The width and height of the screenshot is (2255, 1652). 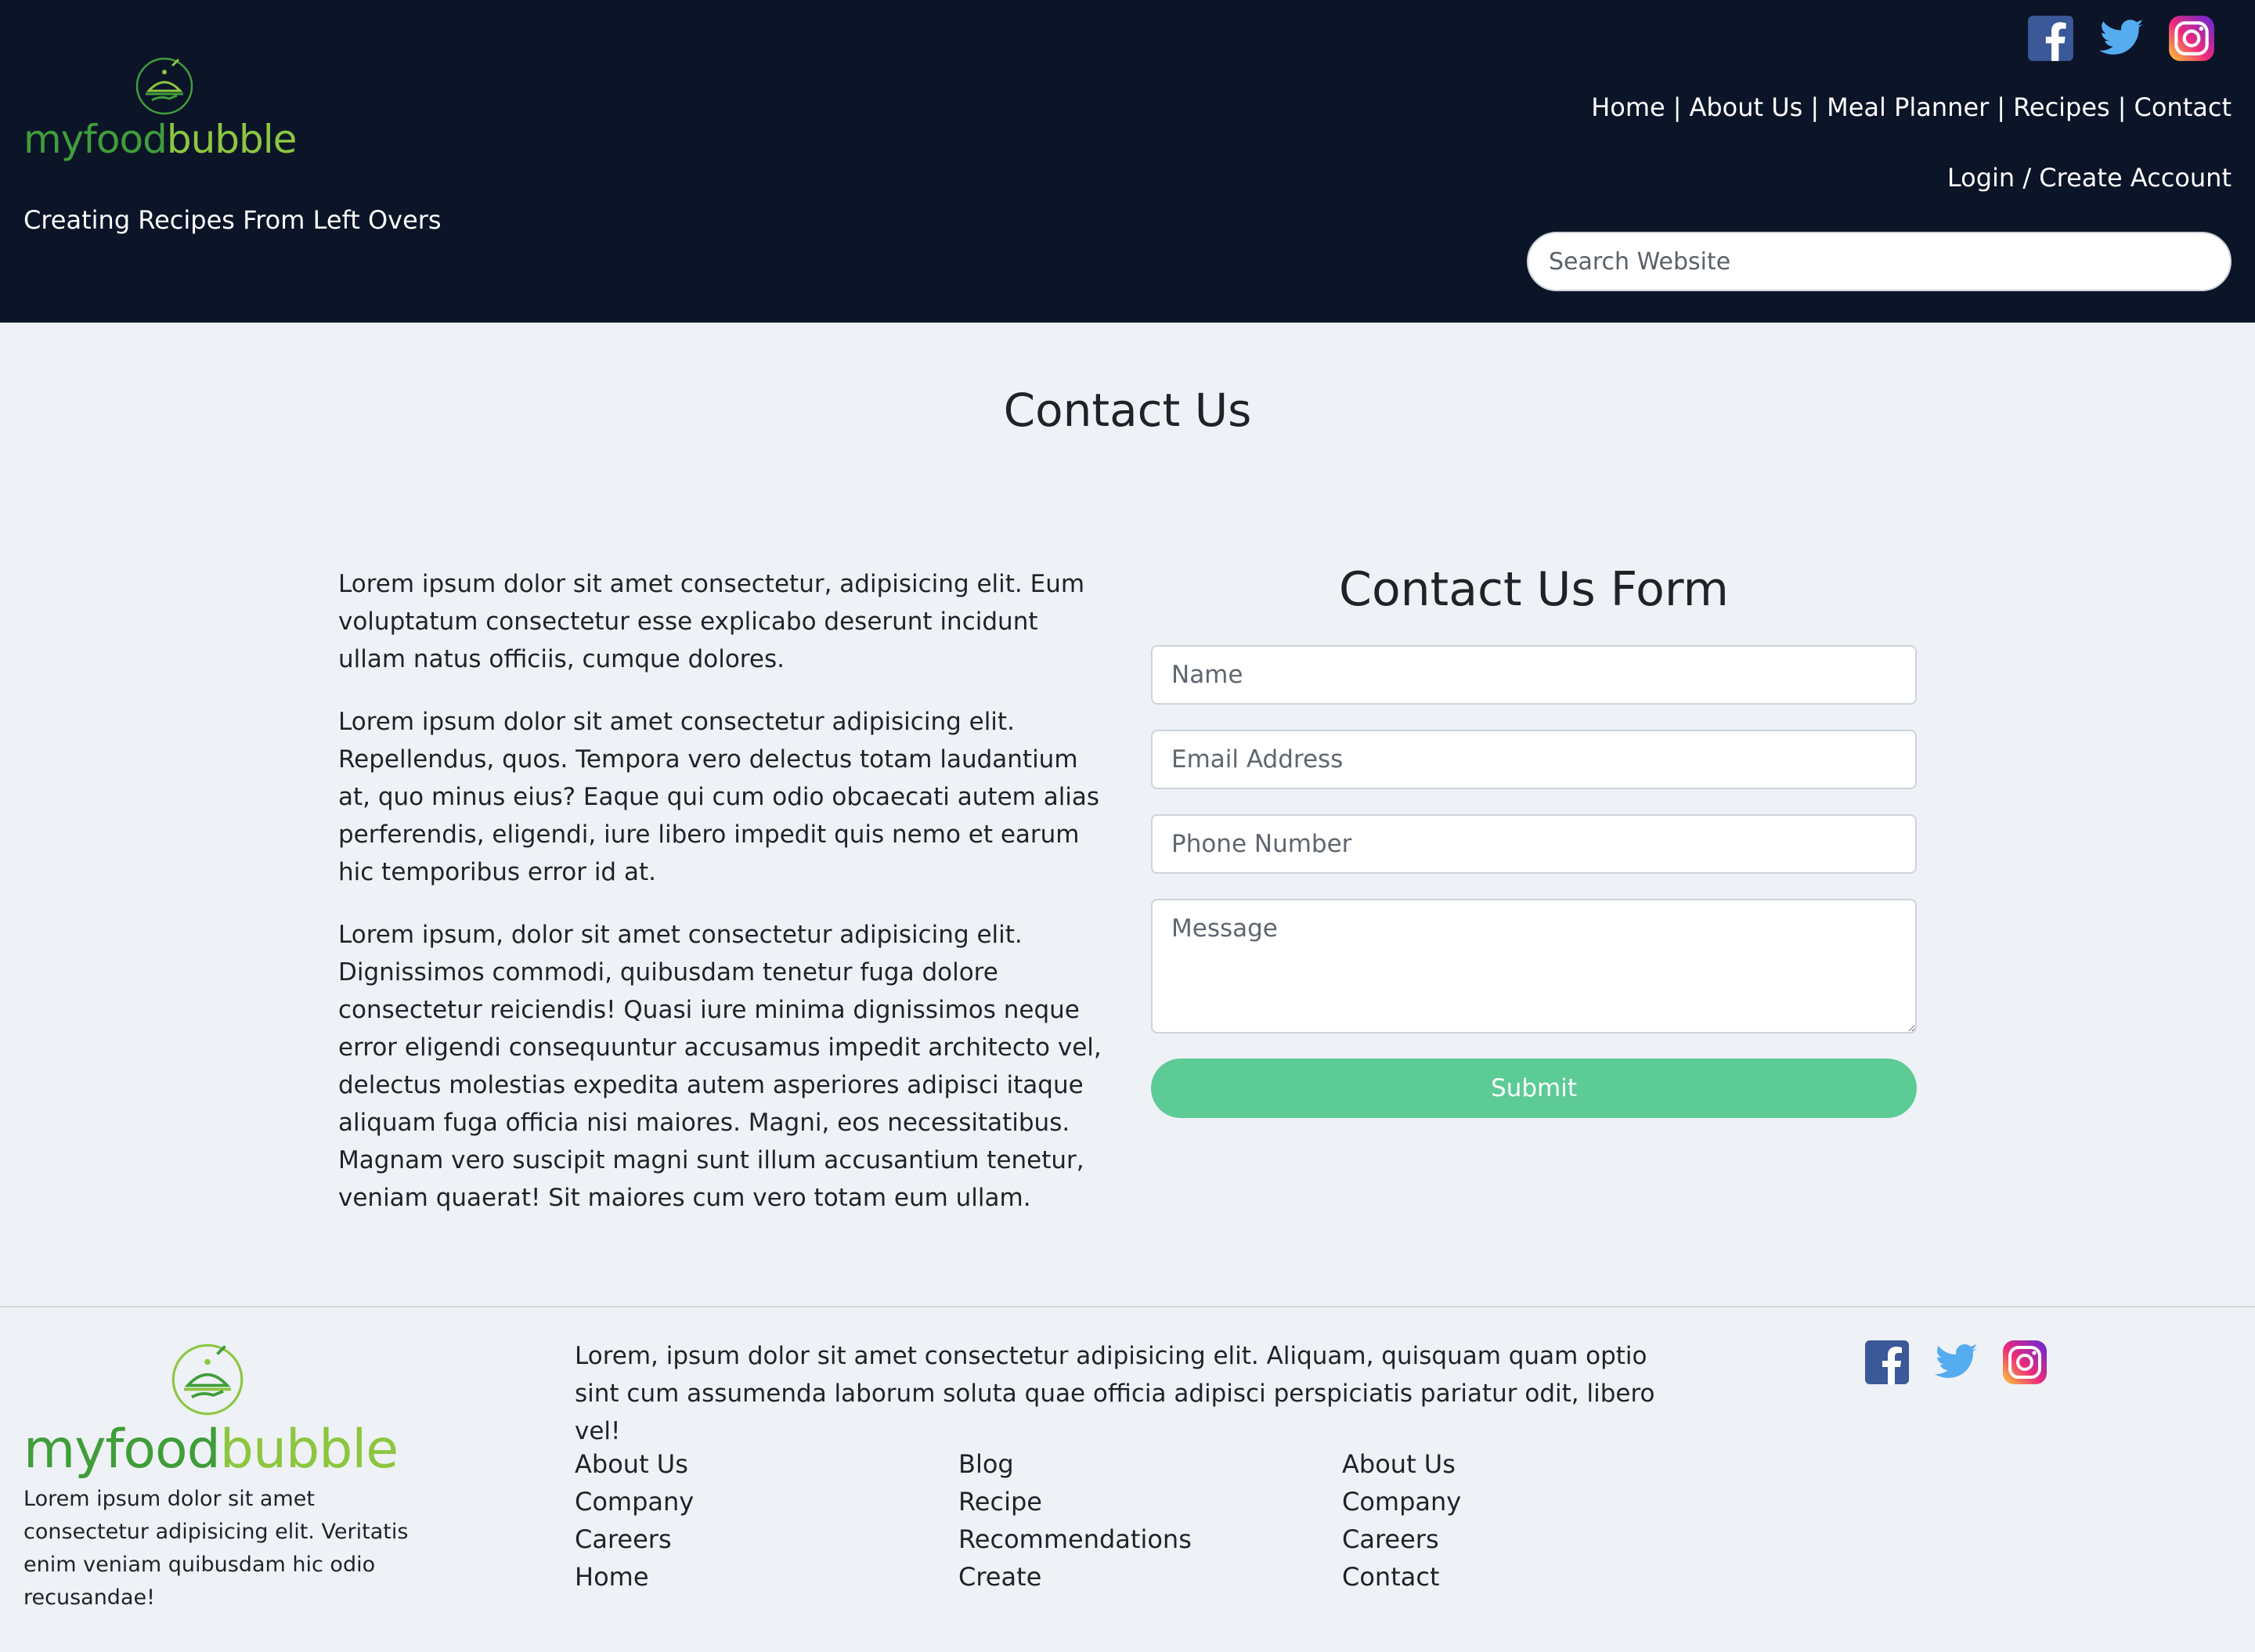 I want to click on footer-link: Contact, so click(x=1401, y=1577).